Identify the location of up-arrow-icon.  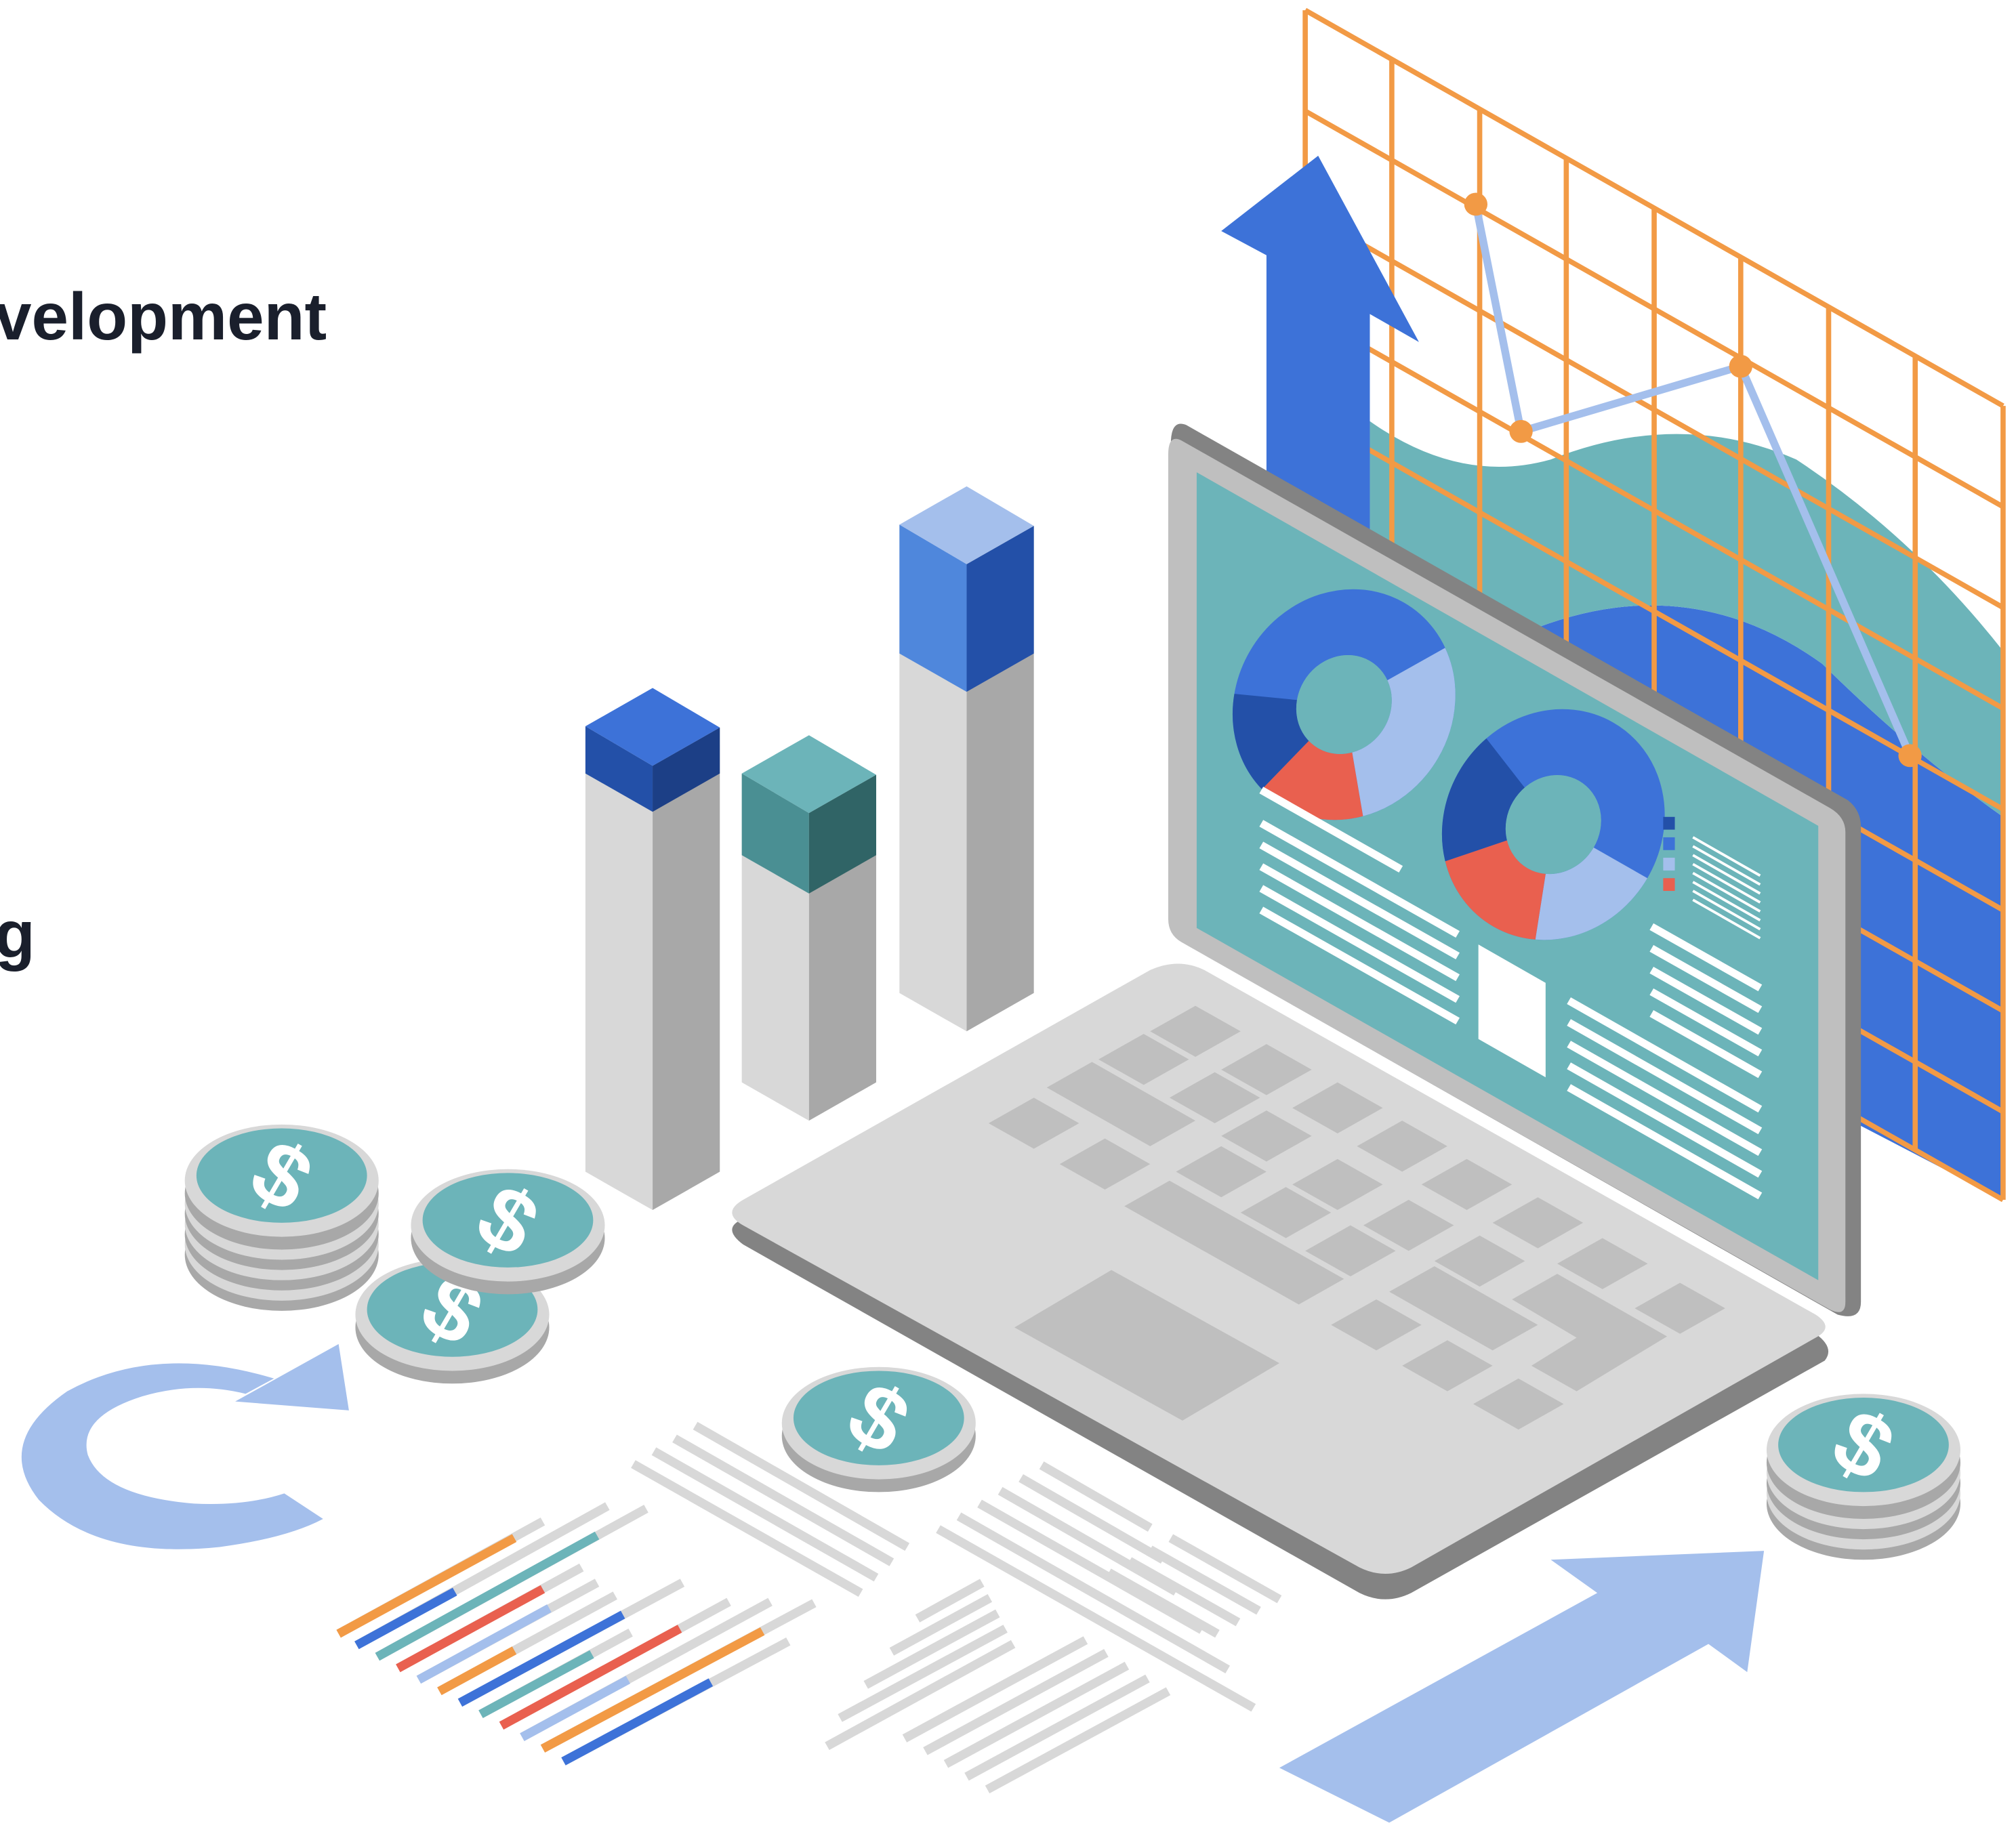
(1522, 1687).